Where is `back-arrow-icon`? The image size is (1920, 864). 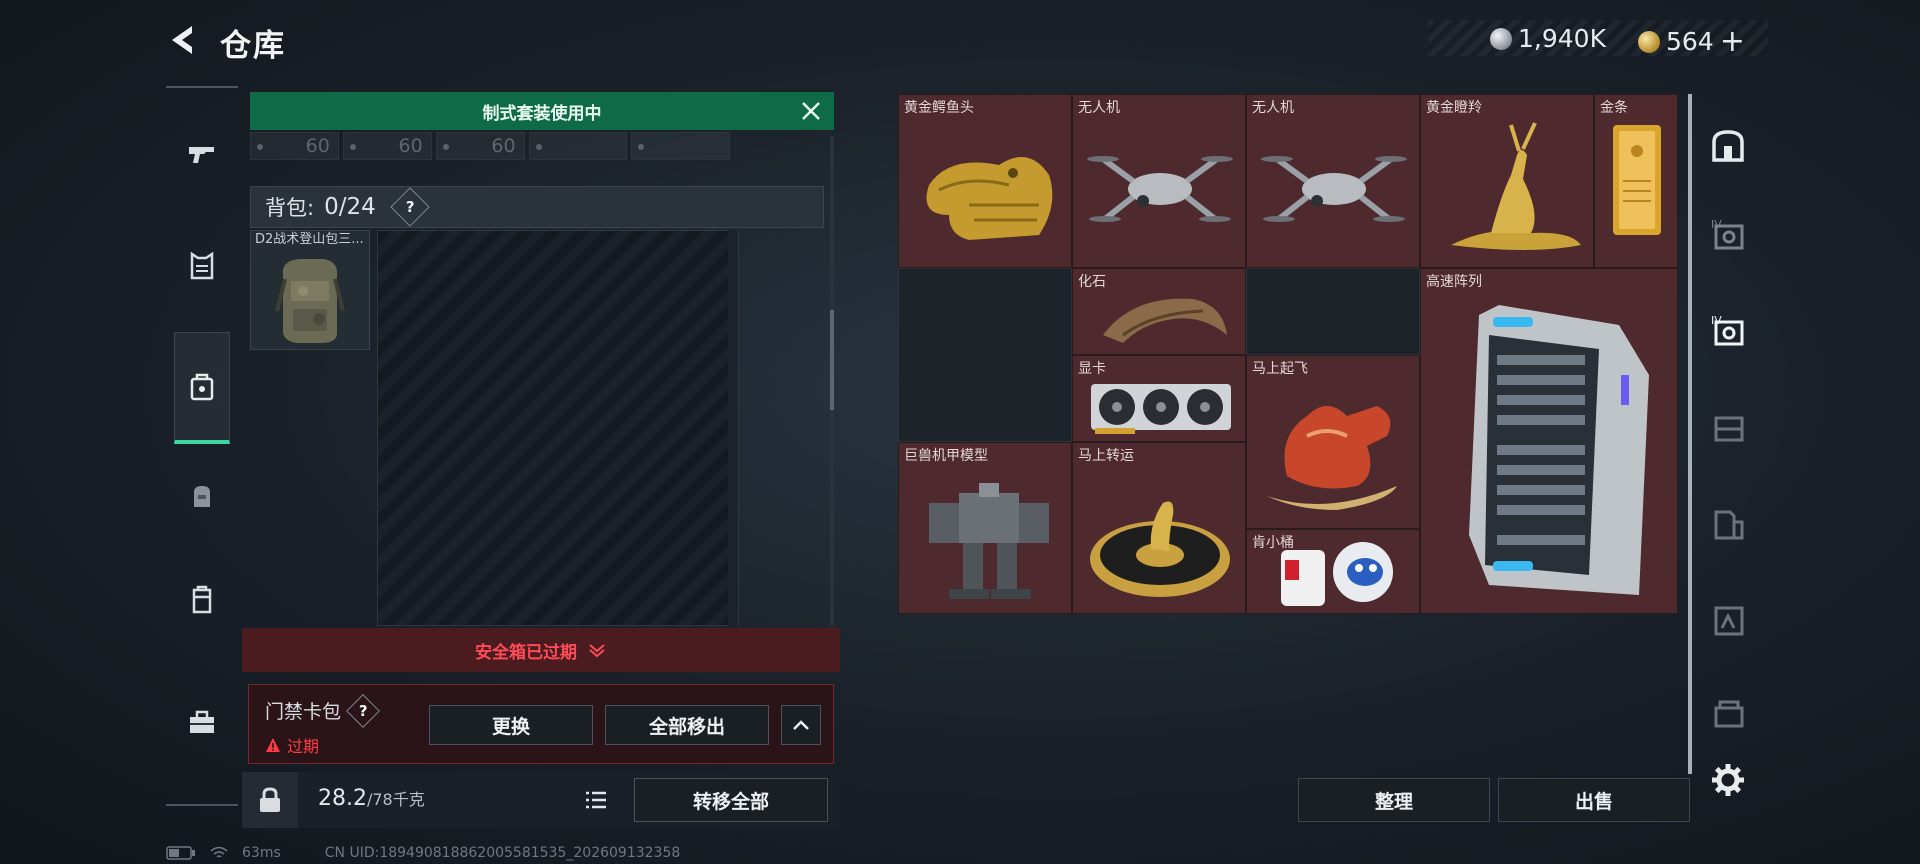 back-arrow-icon is located at coordinates (182, 40).